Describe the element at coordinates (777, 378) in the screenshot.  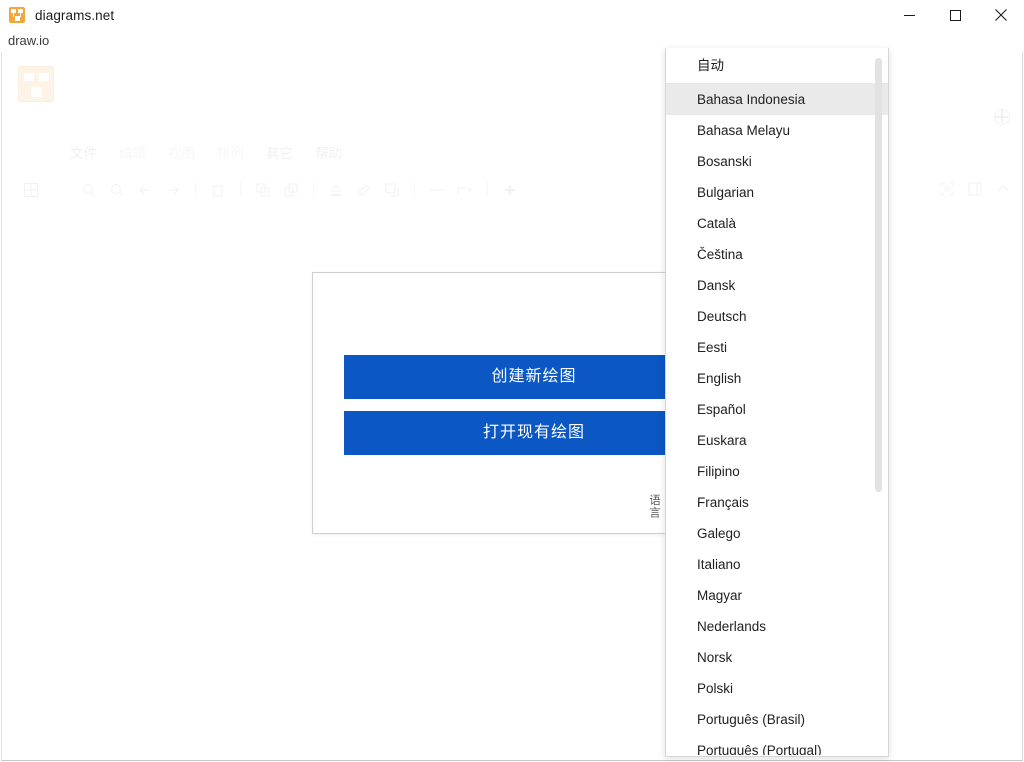
I see `language-option-english: English` at that location.